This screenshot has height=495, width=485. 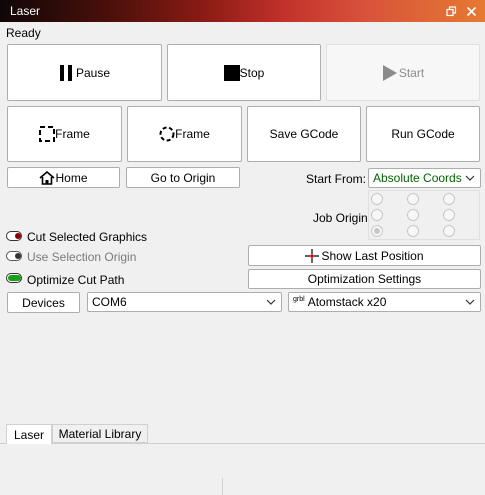 I want to click on home-button: Home, so click(x=63, y=177).